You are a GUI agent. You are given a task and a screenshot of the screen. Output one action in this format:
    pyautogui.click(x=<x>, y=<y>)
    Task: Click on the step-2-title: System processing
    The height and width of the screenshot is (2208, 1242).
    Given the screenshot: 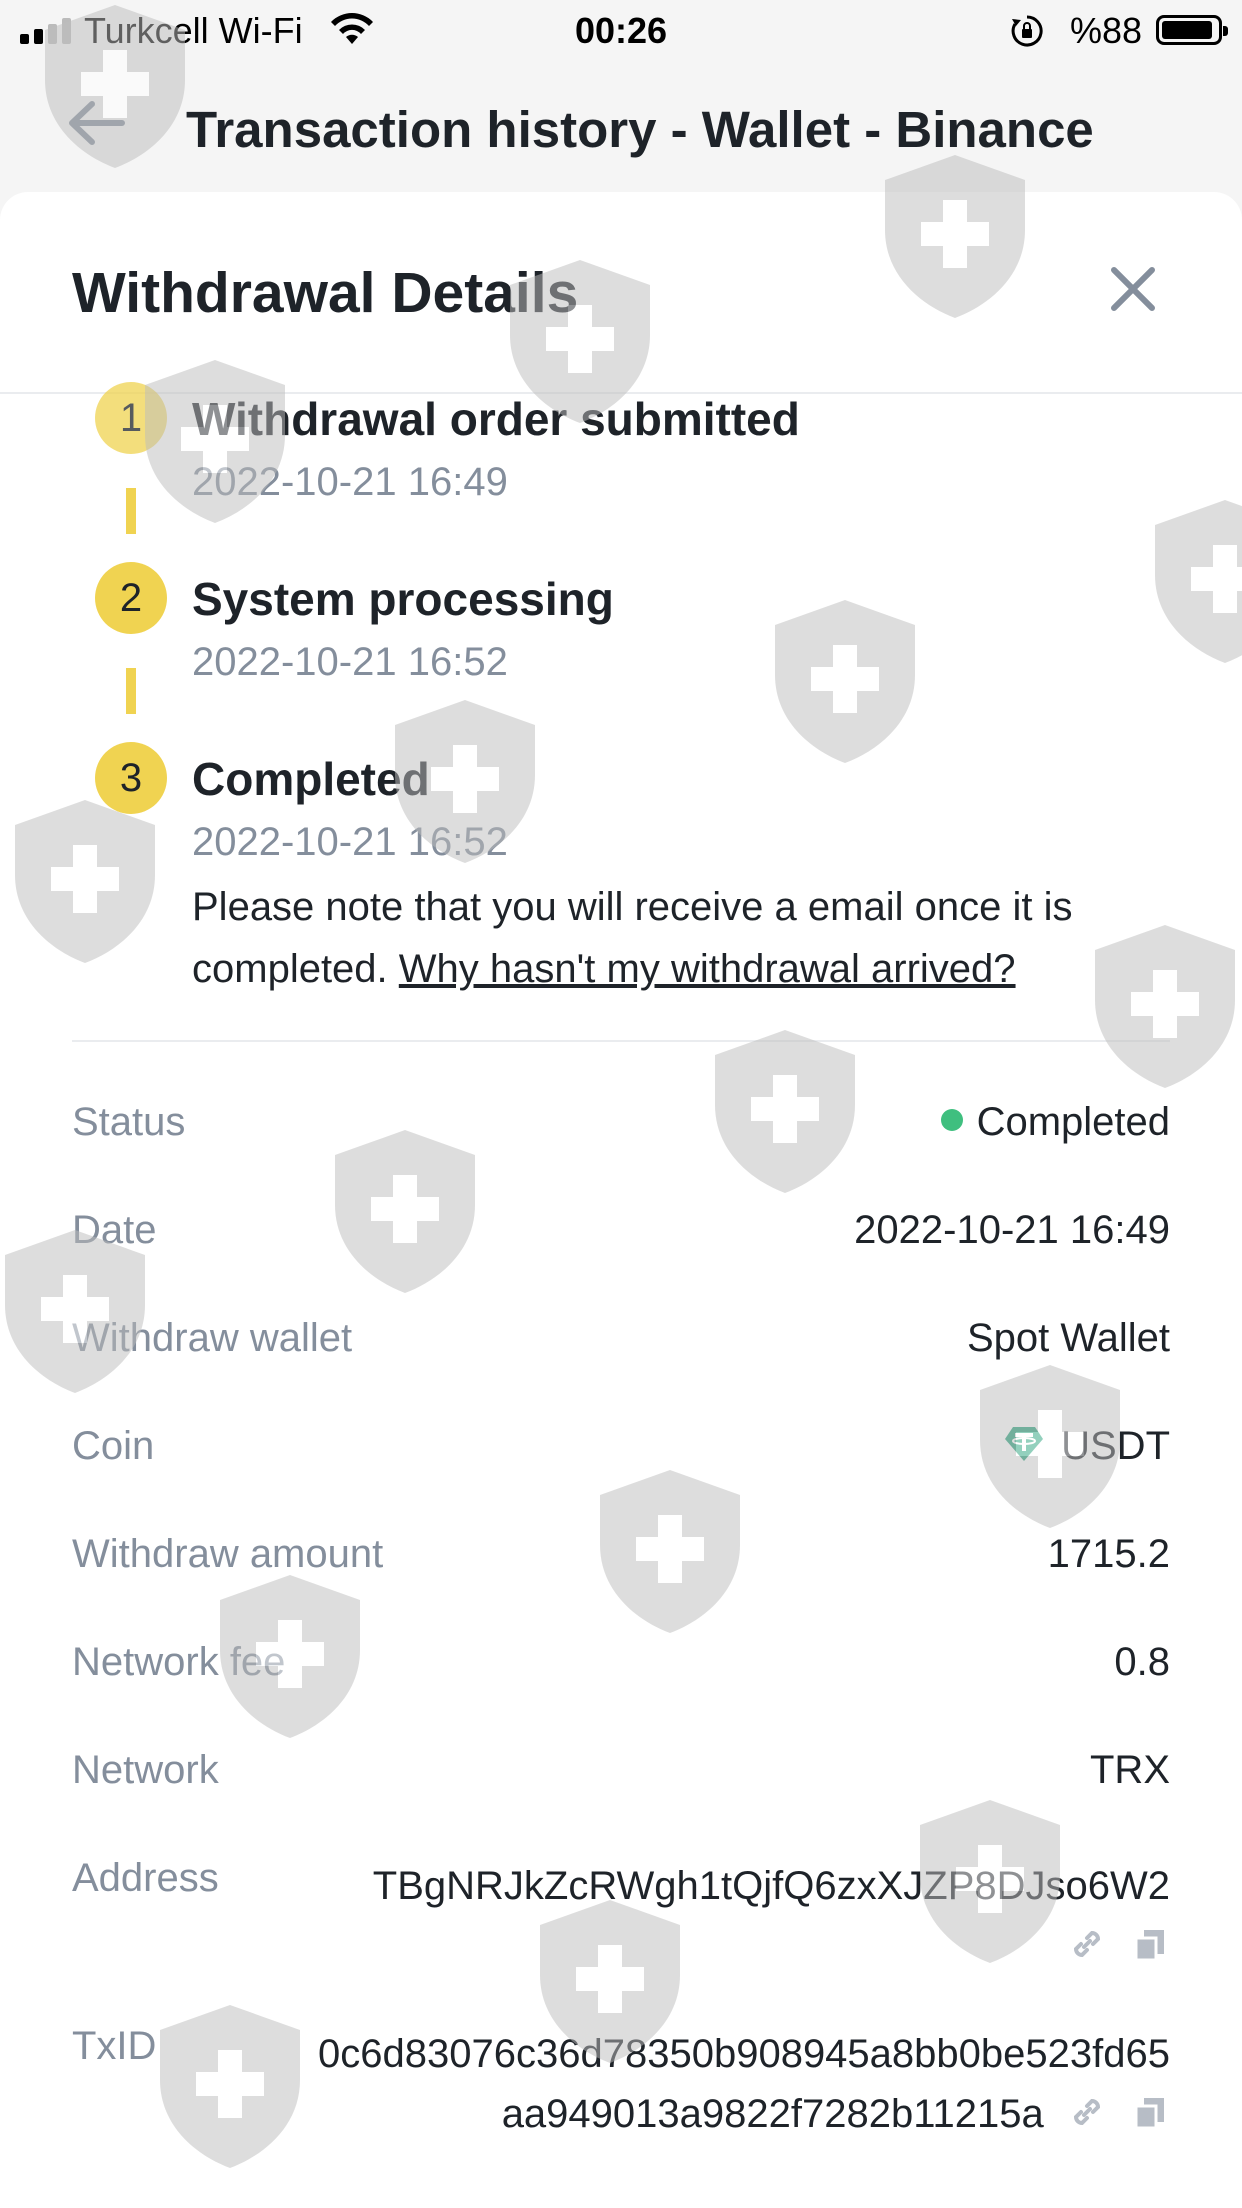 What is the action you would take?
    pyautogui.click(x=403, y=599)
    